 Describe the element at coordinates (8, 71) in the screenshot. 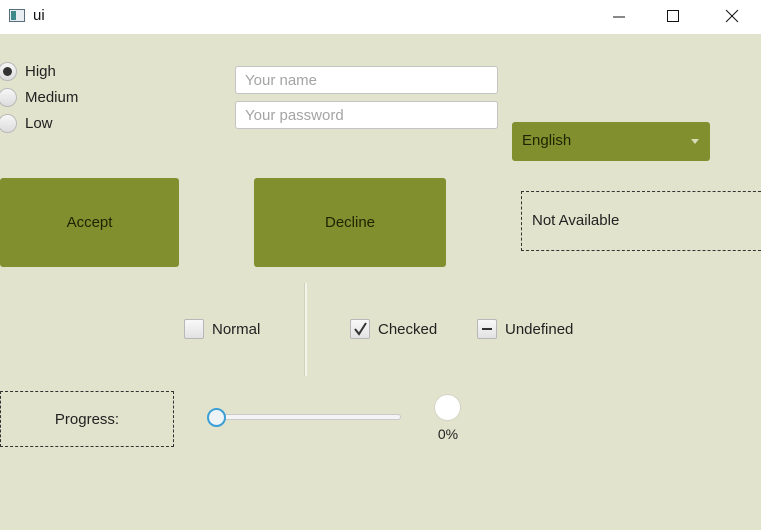

I see `radio-selected-icon` at that location.